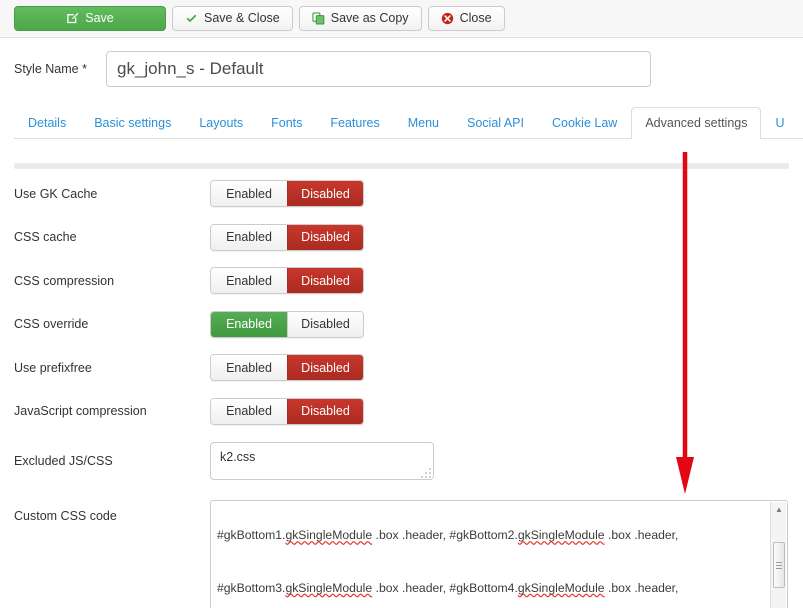  What do you see at coordinates (779, 123) in the screenshot?
I see `tab-overflow: U` at bounding box center [779, 123].